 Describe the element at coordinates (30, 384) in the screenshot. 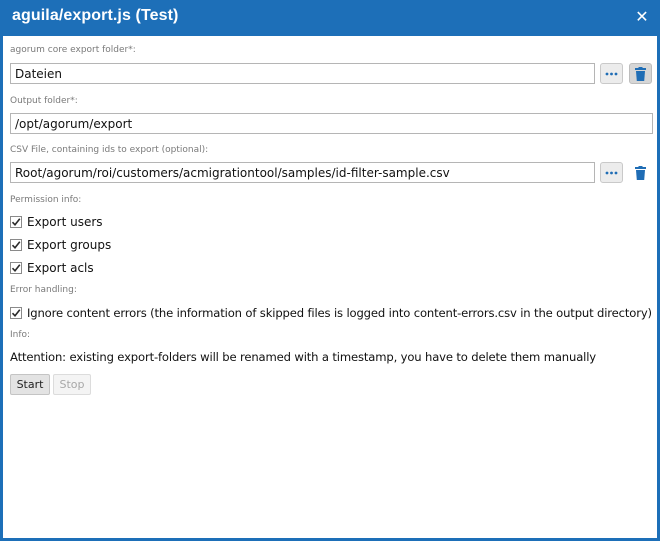

I see `start-button: Start` at that location.